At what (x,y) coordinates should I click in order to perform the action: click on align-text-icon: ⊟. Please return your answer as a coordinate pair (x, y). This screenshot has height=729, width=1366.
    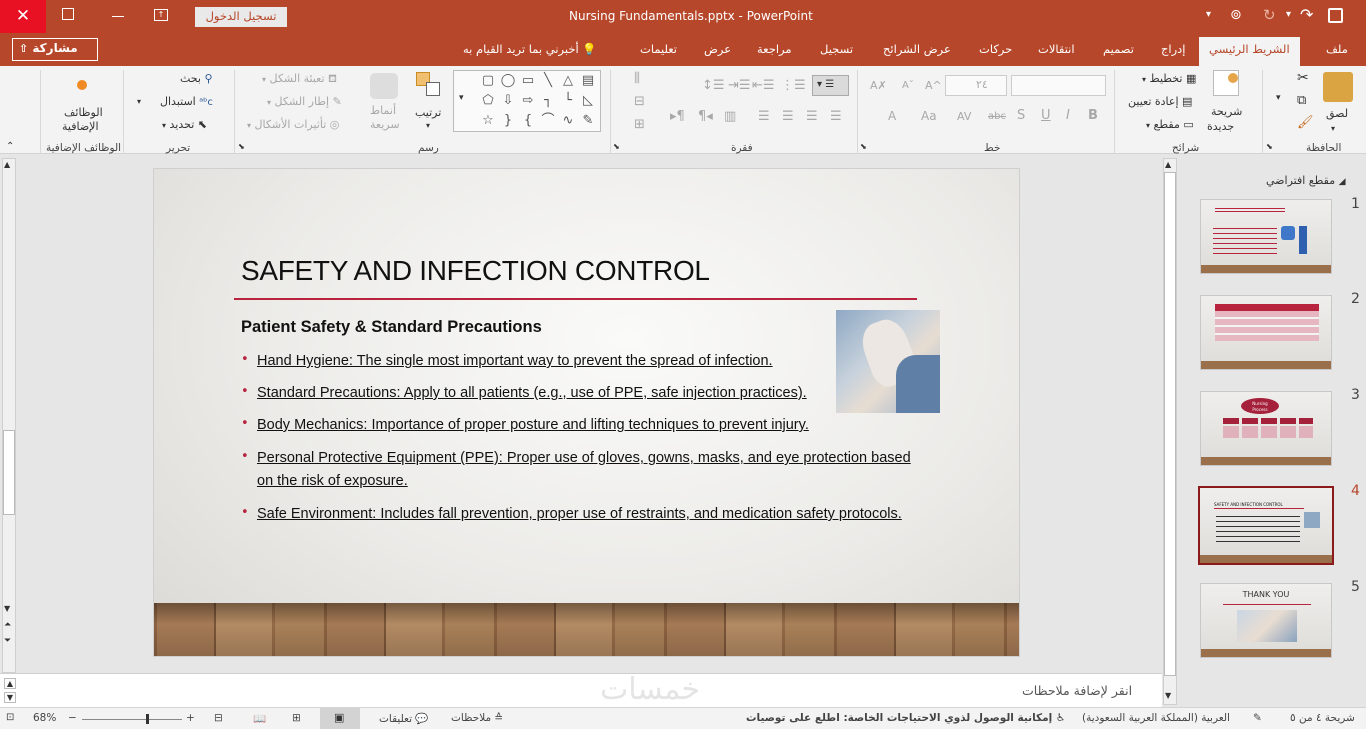
    Looking at the image, I should click on (639, 101).